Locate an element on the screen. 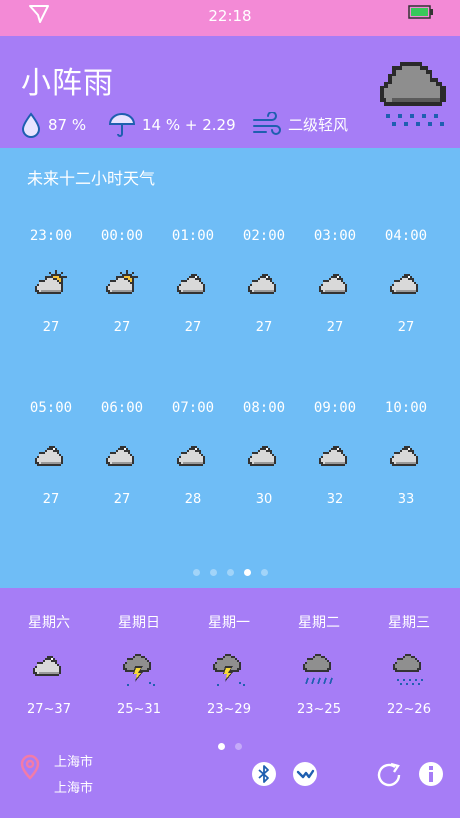  refresh-icon is located at coordinates (390, 775).